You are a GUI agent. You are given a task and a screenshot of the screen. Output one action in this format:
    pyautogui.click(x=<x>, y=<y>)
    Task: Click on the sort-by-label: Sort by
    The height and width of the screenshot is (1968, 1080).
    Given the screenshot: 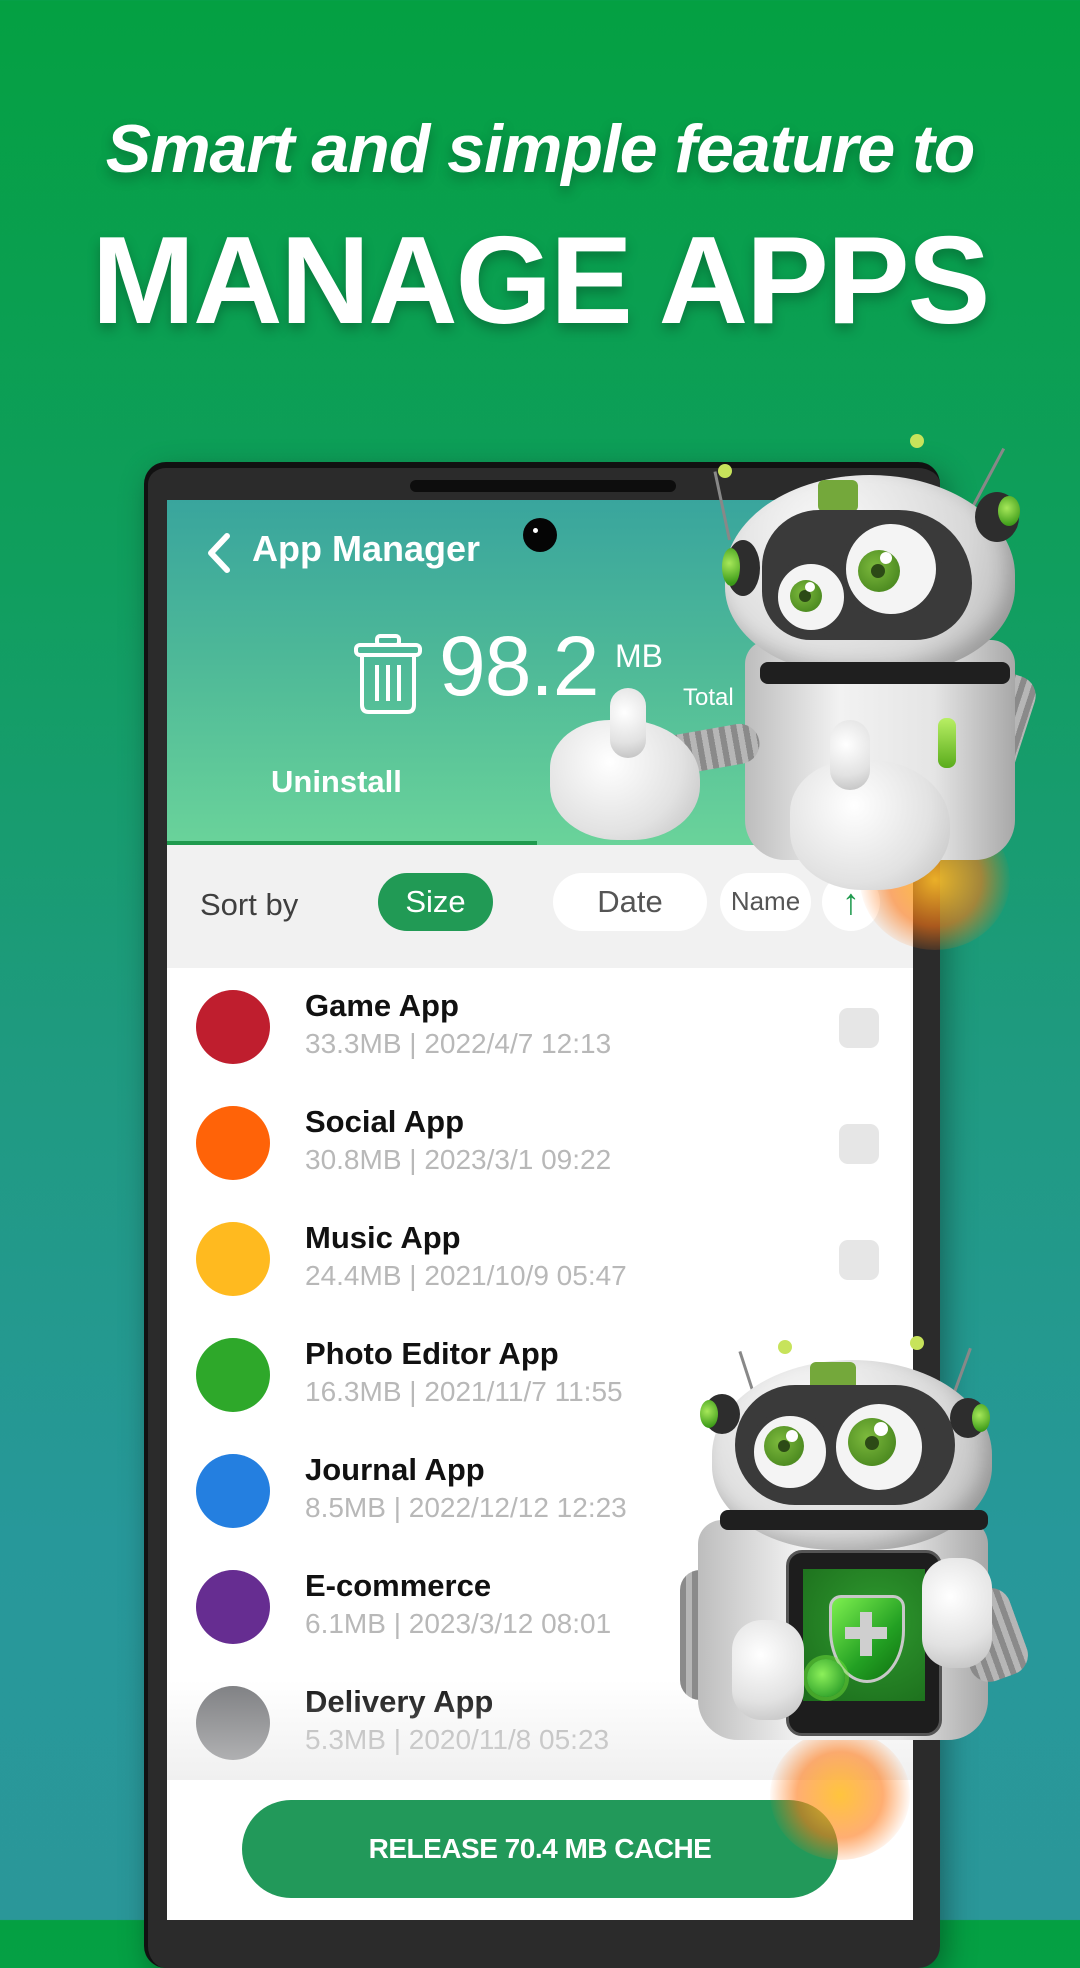 What is the action you would take?
    pyautogui.click(x=249, y=904)
    